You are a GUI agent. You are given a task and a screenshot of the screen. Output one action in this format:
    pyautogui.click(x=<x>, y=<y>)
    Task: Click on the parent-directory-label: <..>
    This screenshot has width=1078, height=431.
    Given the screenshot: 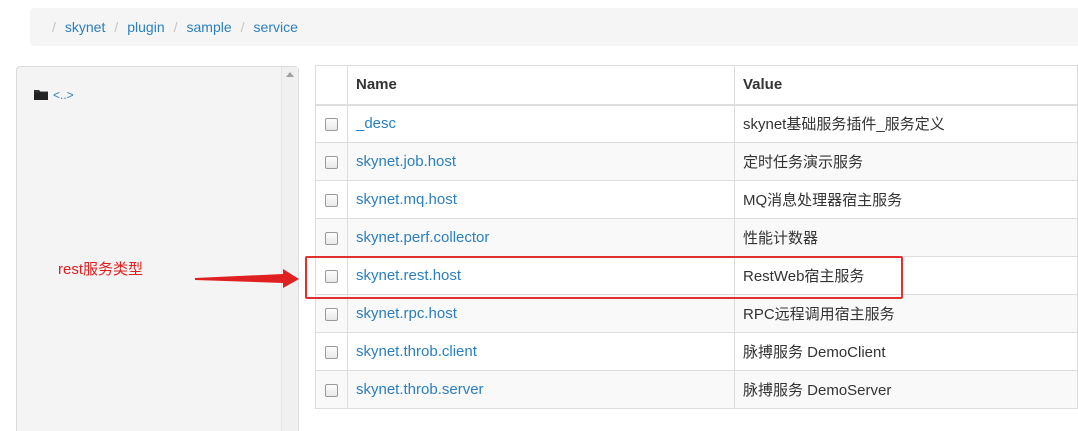 What is the action you would take?
    pyautogui.click(x=63, y=95)
    